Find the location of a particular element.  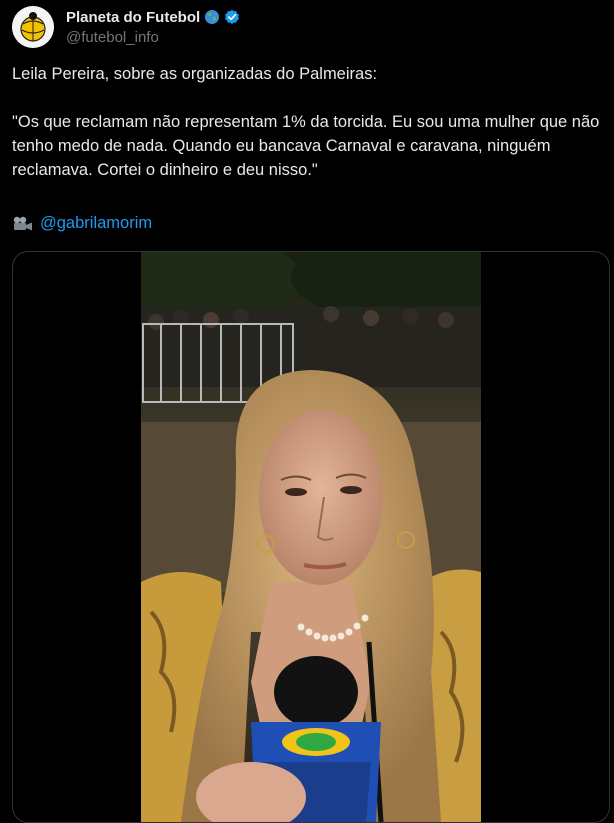

avatar-logo-icon is located at coordinates (33, 27).